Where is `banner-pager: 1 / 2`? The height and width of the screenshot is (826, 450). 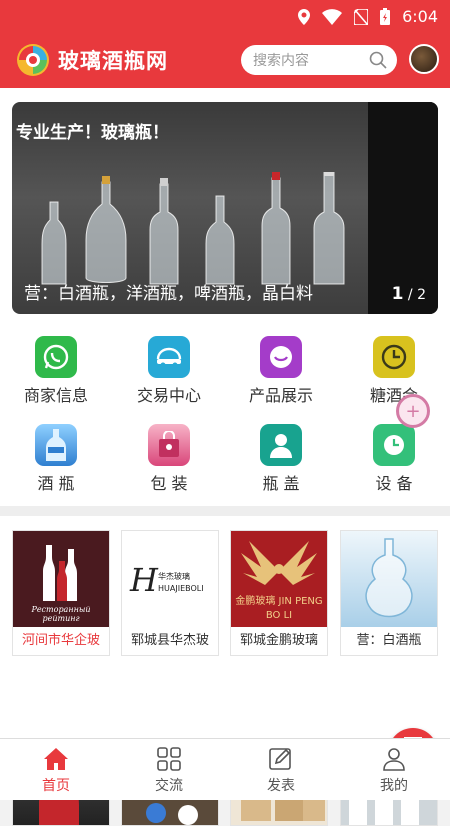 banner-pager: 1 / 2 is located at coordinates (409, 294).